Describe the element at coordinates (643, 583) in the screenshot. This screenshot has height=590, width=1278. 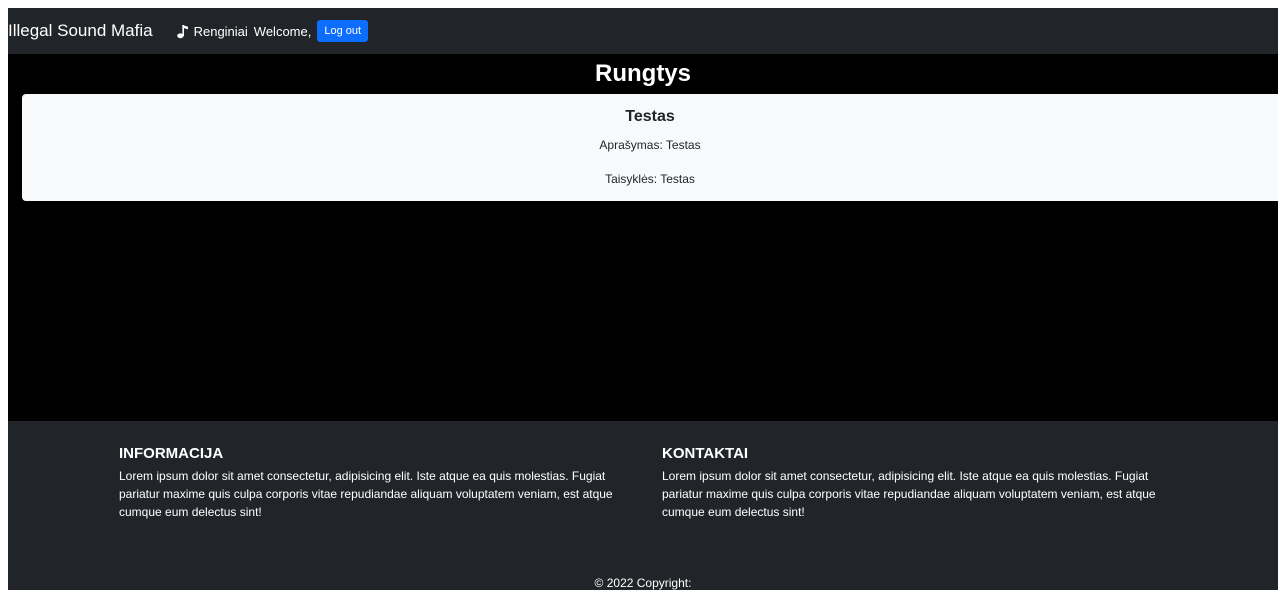
I see `copyright-text: © 2022 Copyright:` at that location.